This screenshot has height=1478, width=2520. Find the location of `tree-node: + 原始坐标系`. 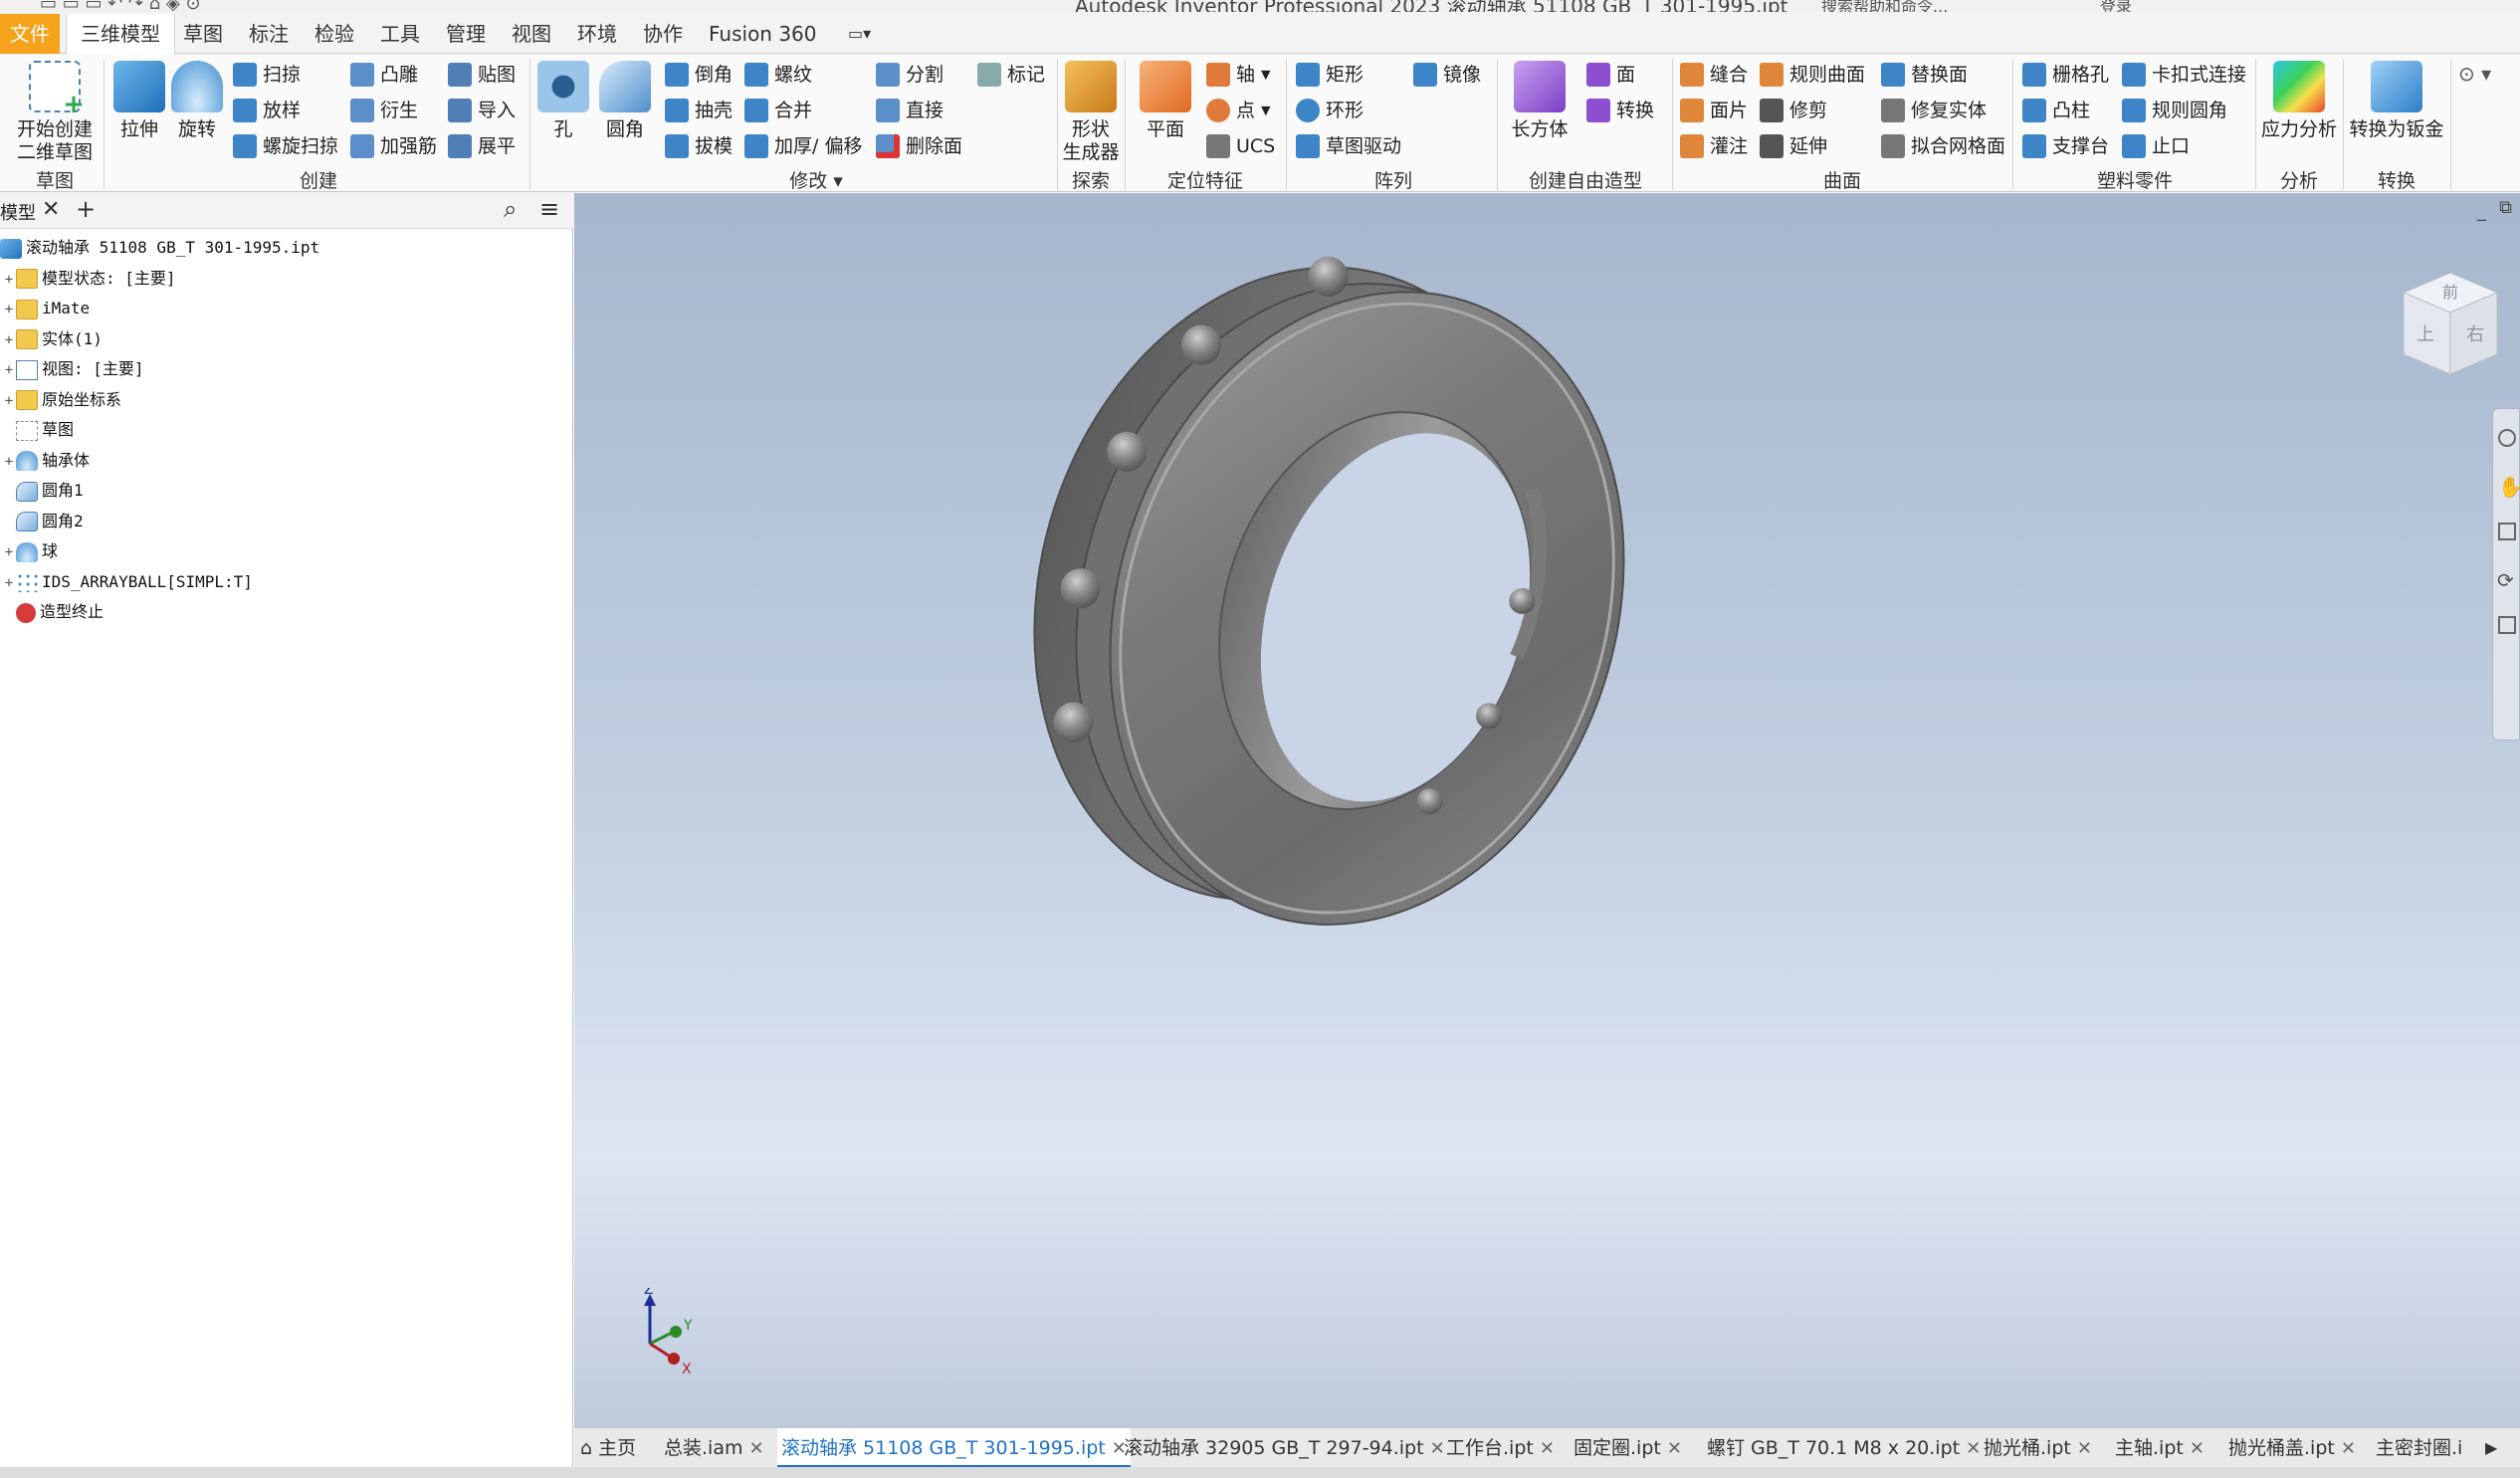

tree-node: + 原始坐标系 is located at coordinates (61, 400).